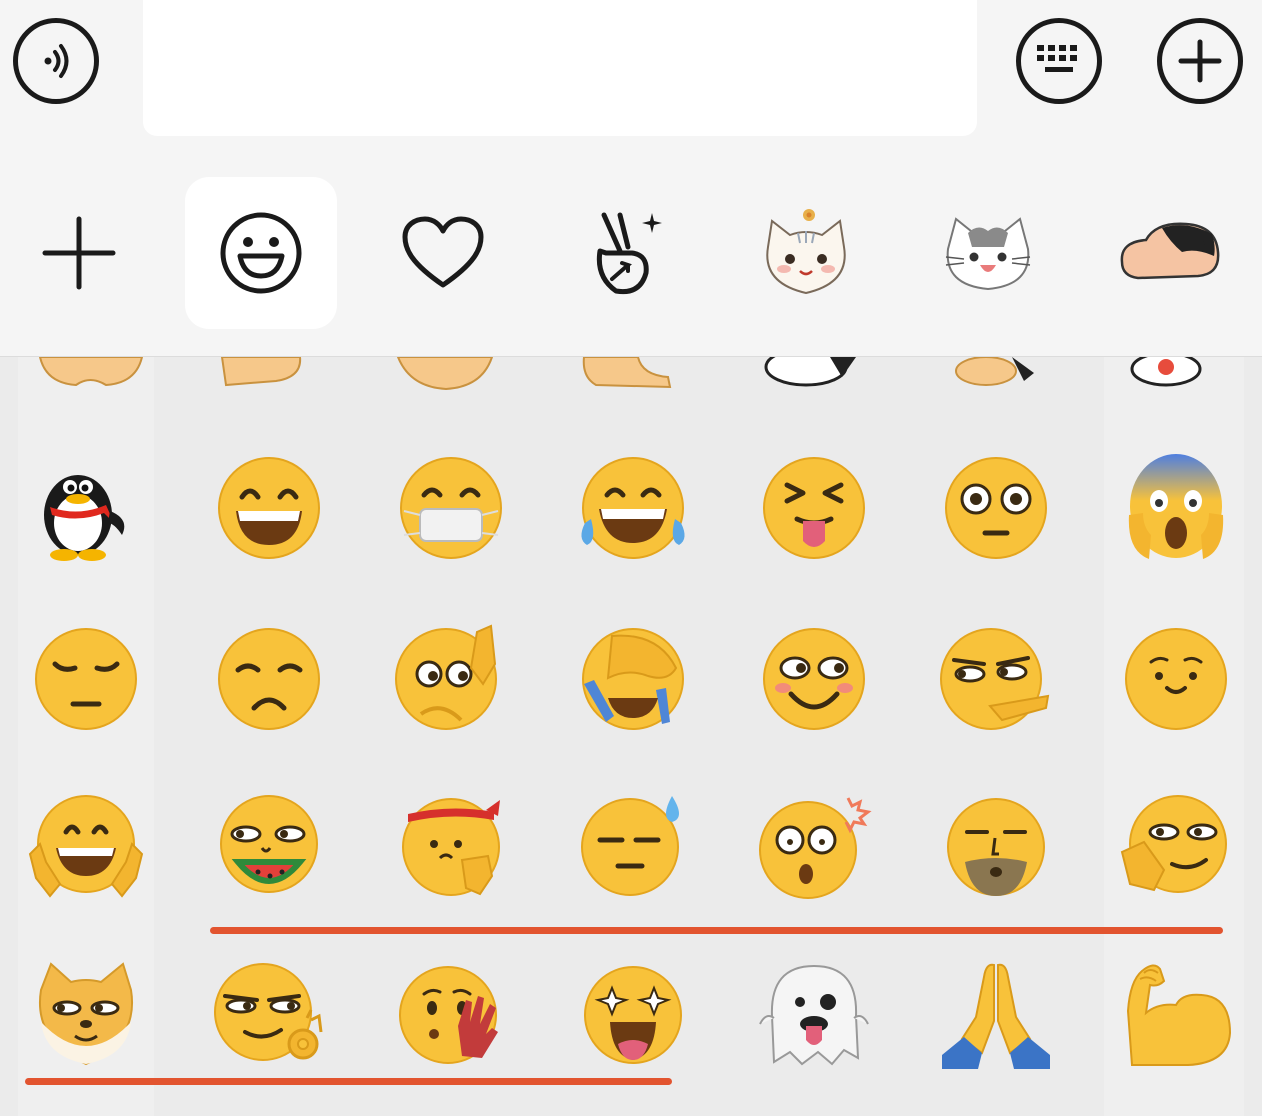 The width and height of the screenshot is (1262, 1116). What do you see at coordinates (451, 847) in the screenshot?
I see `emoji-headband-fist` at bounding box center [451, 847].